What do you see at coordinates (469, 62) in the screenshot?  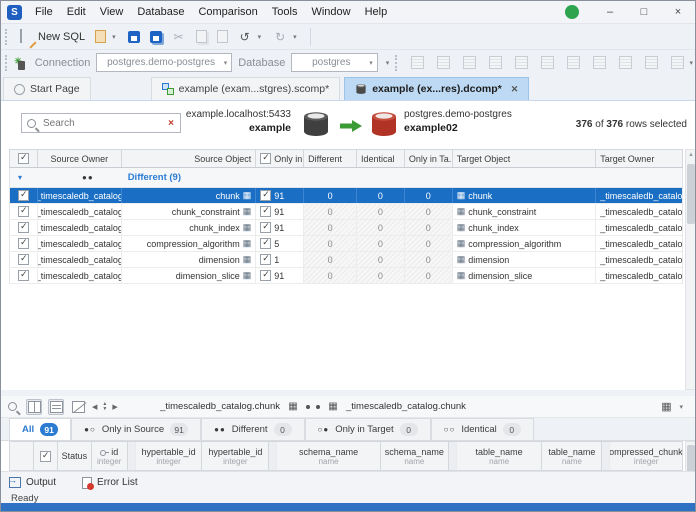 I see `document-outline-icon` at bounding box center [469, 62].